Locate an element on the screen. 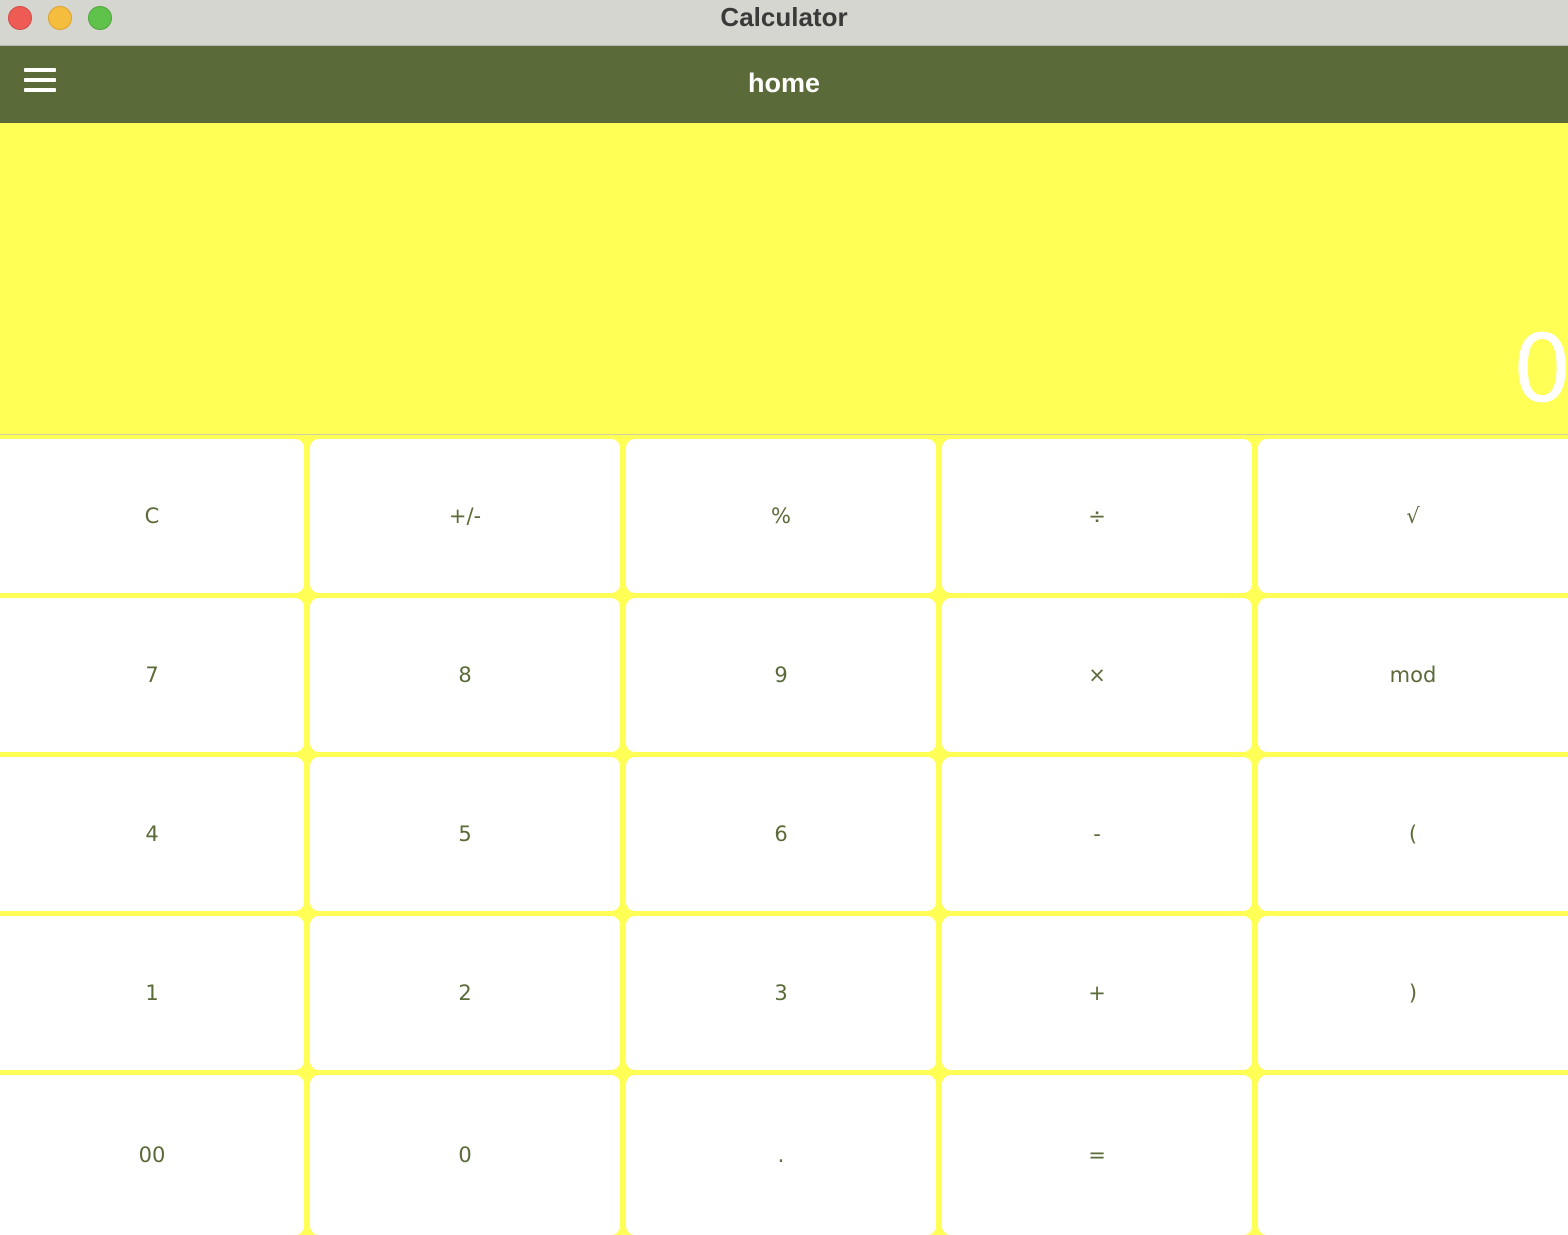 Image resolution: width=1568 pixels, height=1235 pixels. key-open-paren: ( is located at coordinates (1413, 834).